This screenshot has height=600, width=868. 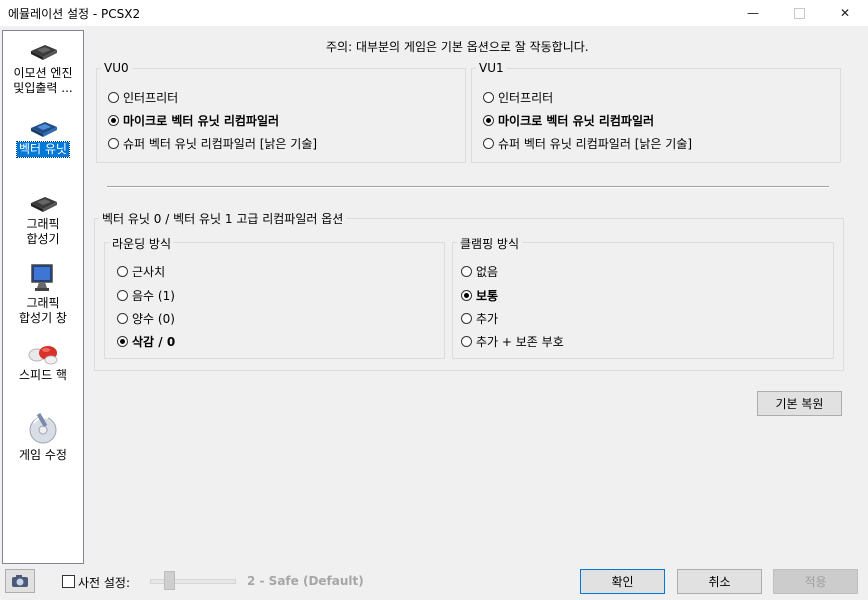 What do you see at coordinates (142, 243) in the screenshot?
I see `rounding-group-title: 라운딩 방식` at bounding box center [142, 243].